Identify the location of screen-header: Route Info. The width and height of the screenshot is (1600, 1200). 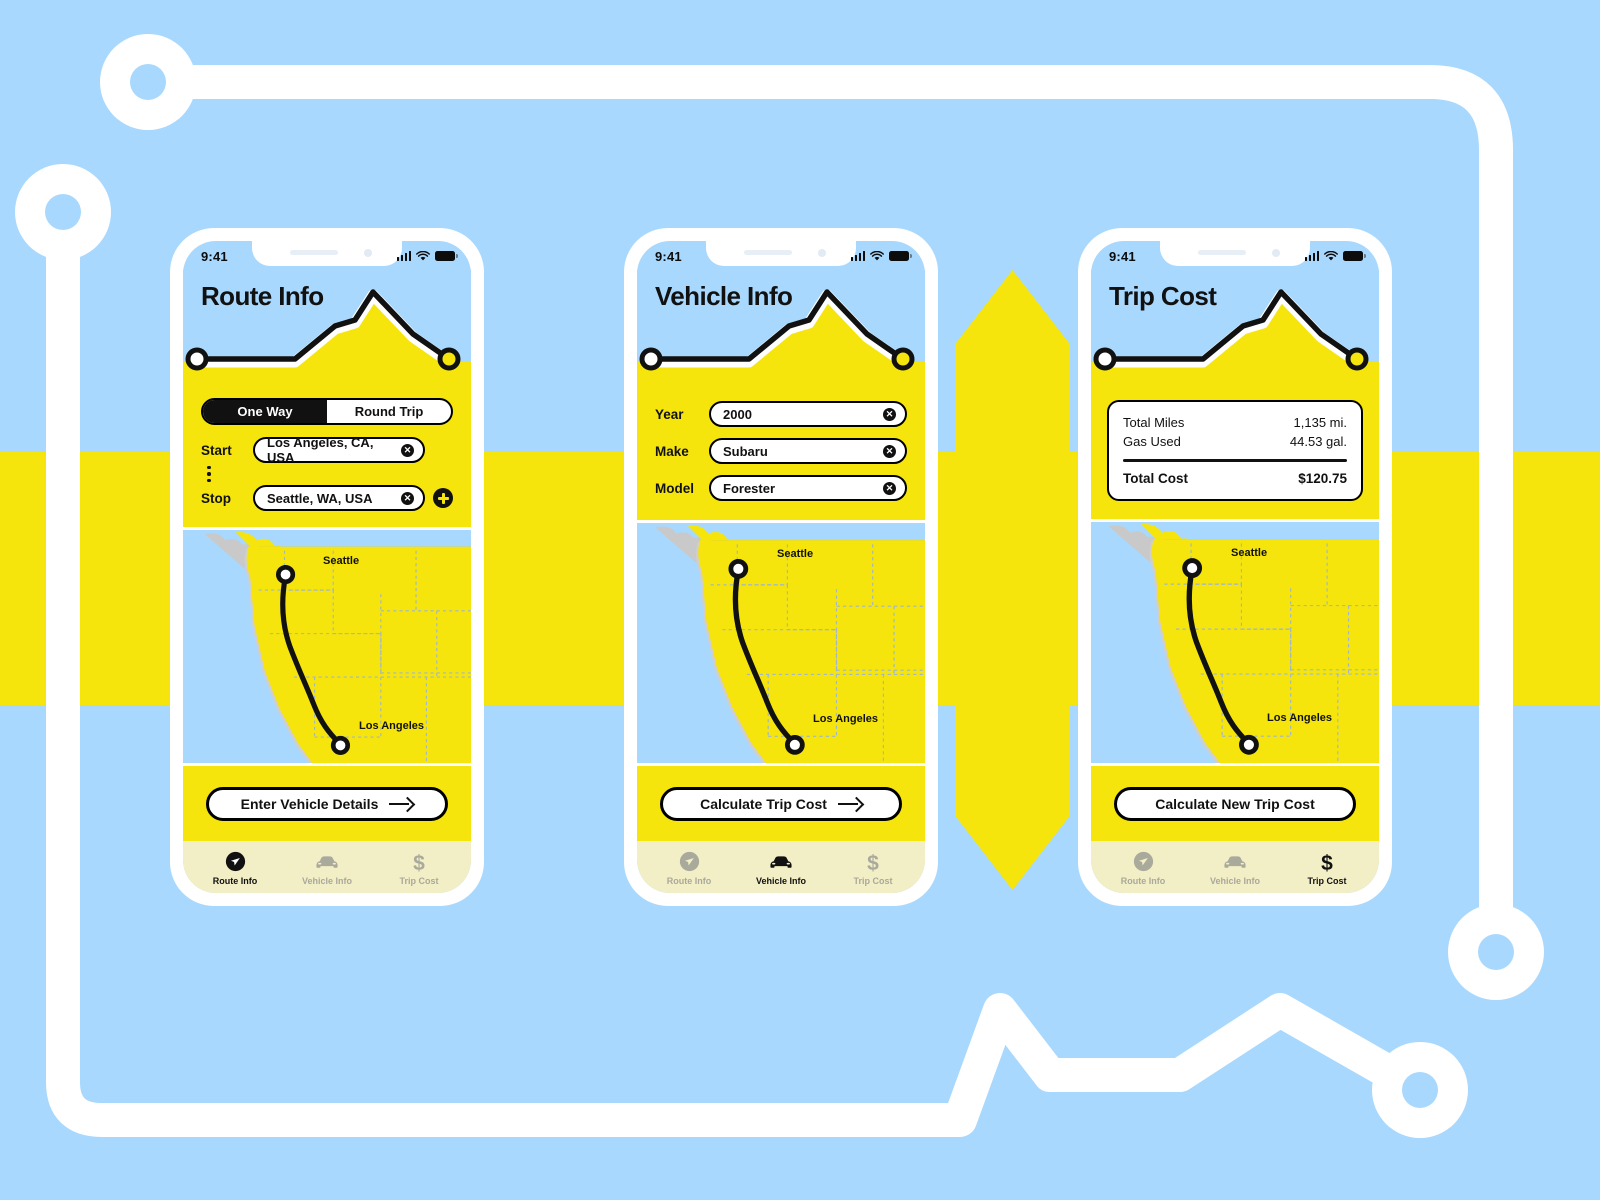
(327, 326).